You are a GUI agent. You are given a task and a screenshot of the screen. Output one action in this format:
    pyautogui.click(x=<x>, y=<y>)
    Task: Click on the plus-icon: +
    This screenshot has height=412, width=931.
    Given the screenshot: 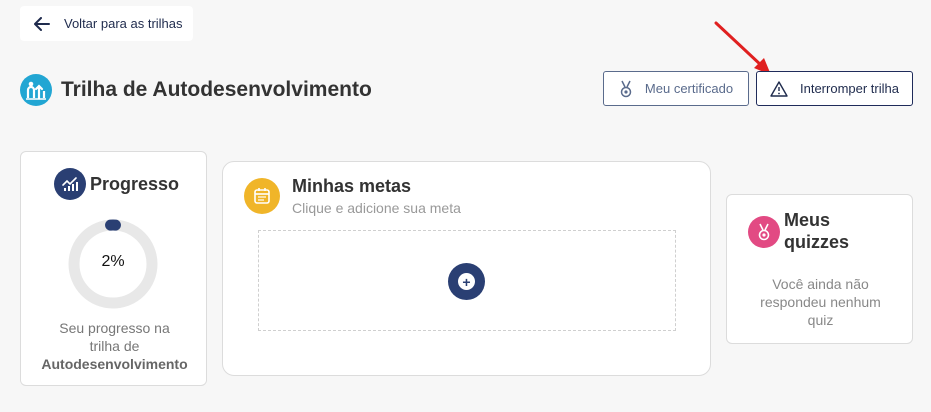 What is the action you would take?
    pyautogui.click(x=466, y=281)
    